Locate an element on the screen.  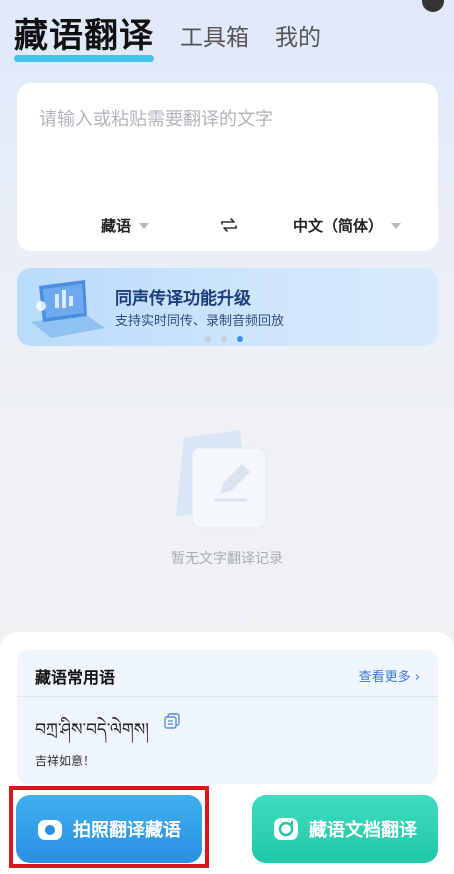
source-language-select: 藏语 is located at coordinates (125, 225).